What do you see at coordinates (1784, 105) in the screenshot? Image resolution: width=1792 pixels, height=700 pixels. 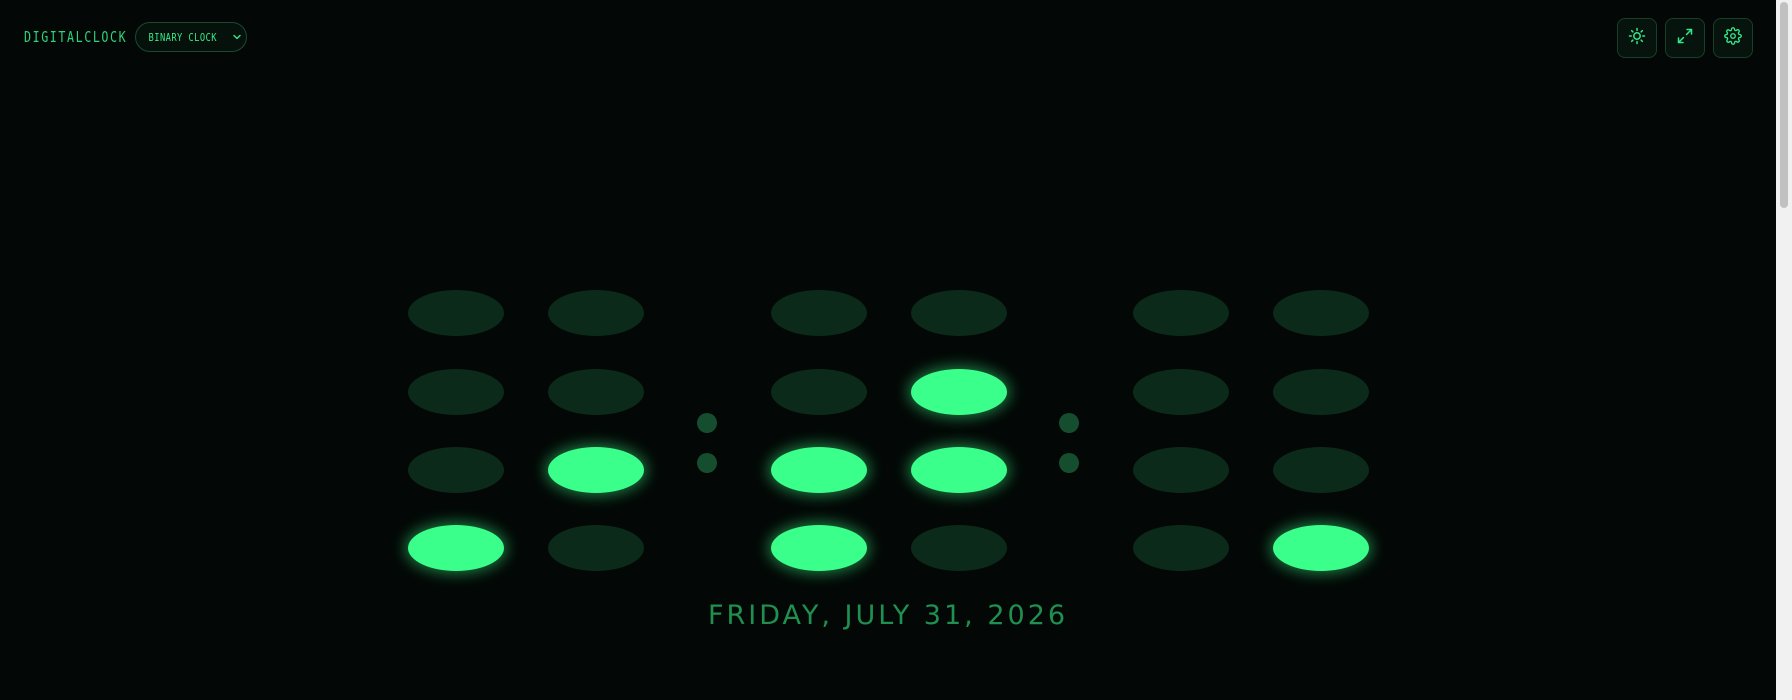 I see `scrollbar-thumb` at bounding box center [1784, 105].